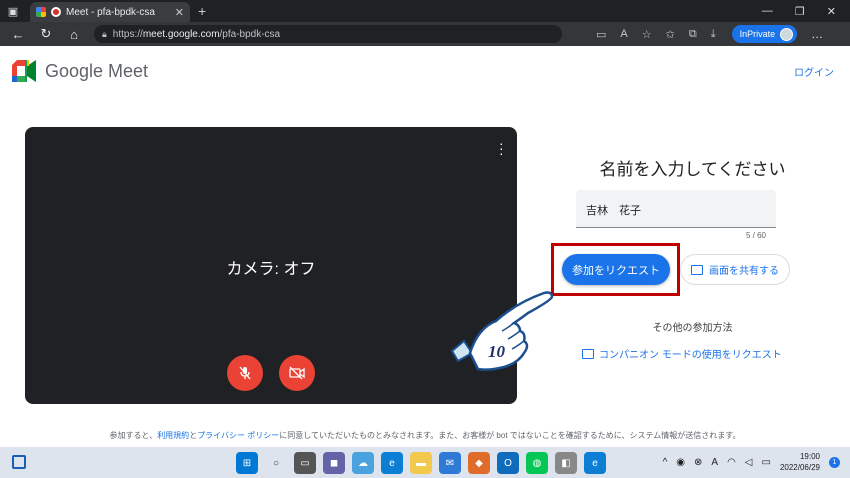 This screenshot has height=478, width=850. I want to click on browser-tab-meet: Meet - pfa-bpdk-csa ✕, so click(110, 12).